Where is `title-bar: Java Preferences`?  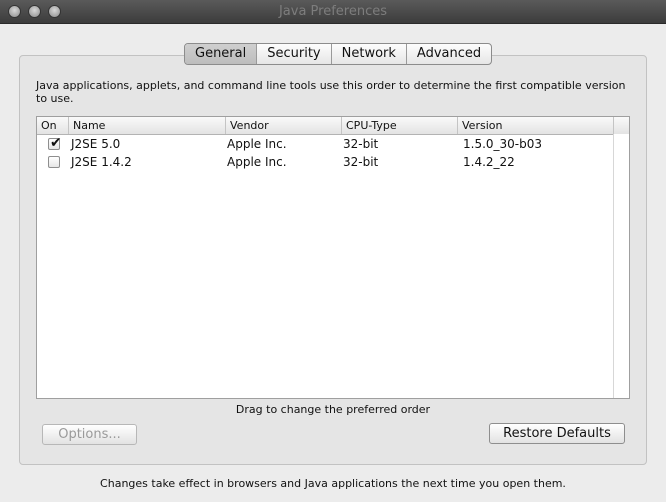 title-bar: Java Preferences is located at coordinates (333, 12).